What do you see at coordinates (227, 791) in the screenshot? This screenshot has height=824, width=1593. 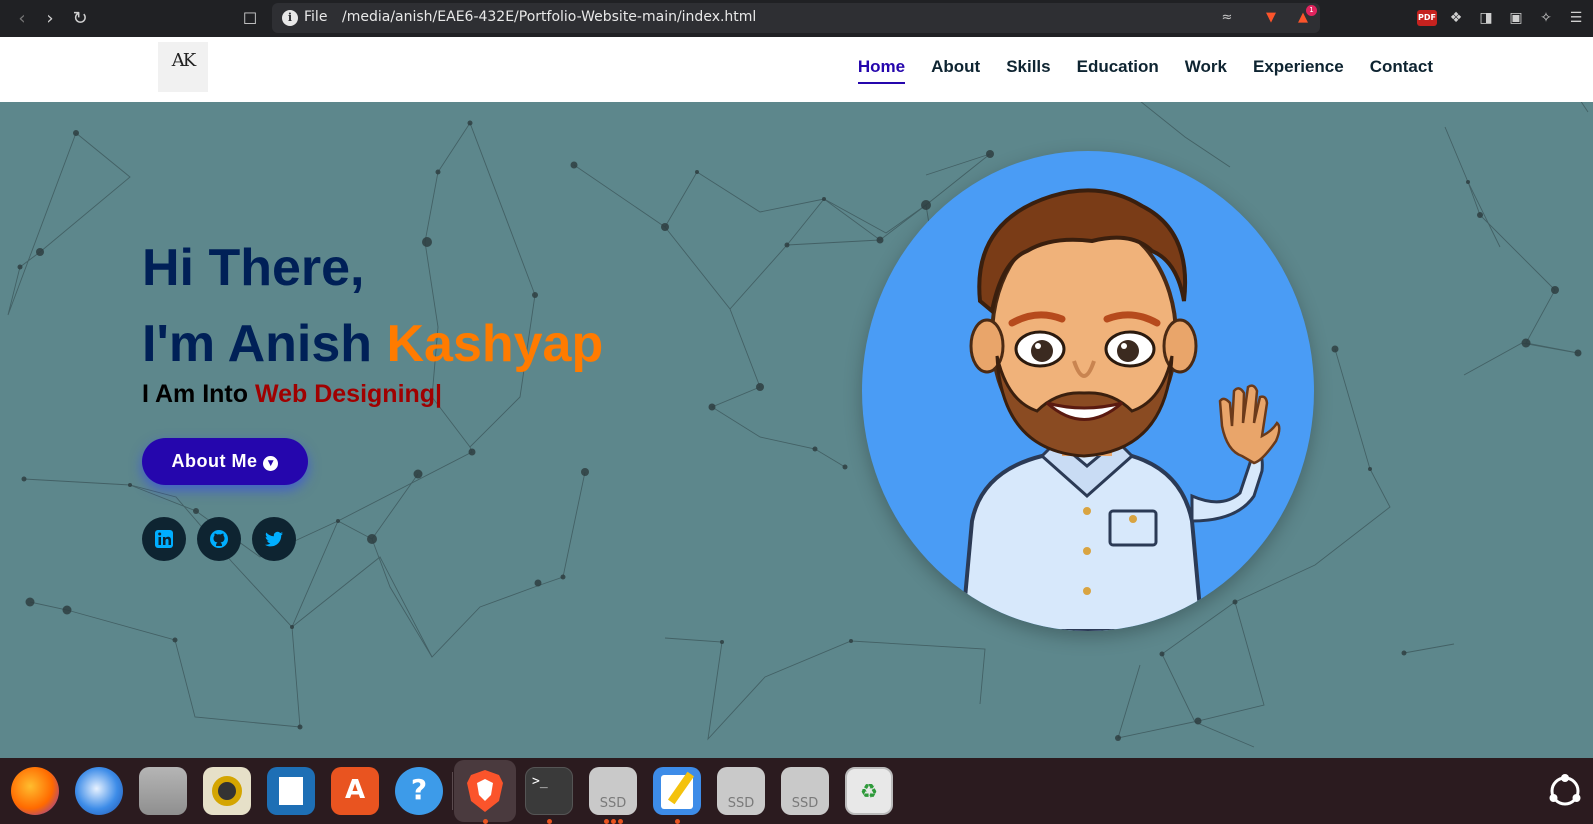 I see `rhythmbox-icon` at bounding box center [227, 791].